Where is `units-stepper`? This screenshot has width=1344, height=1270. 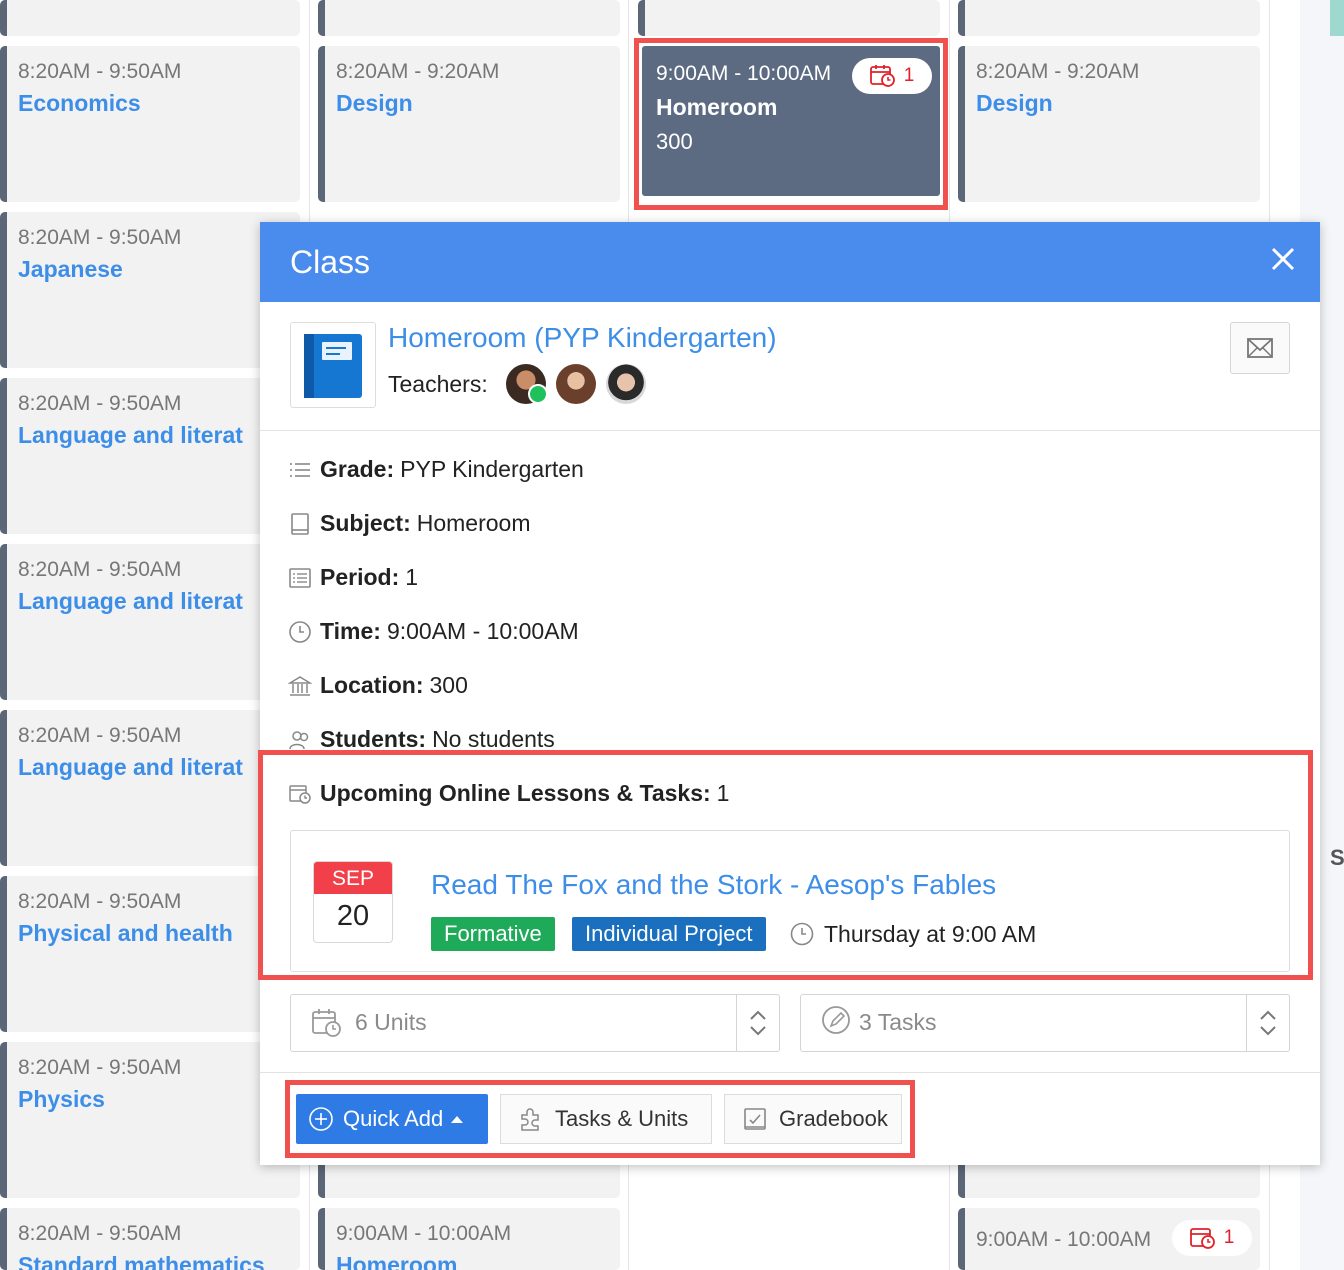
units-stepper is located at coordinates (757, 1023).